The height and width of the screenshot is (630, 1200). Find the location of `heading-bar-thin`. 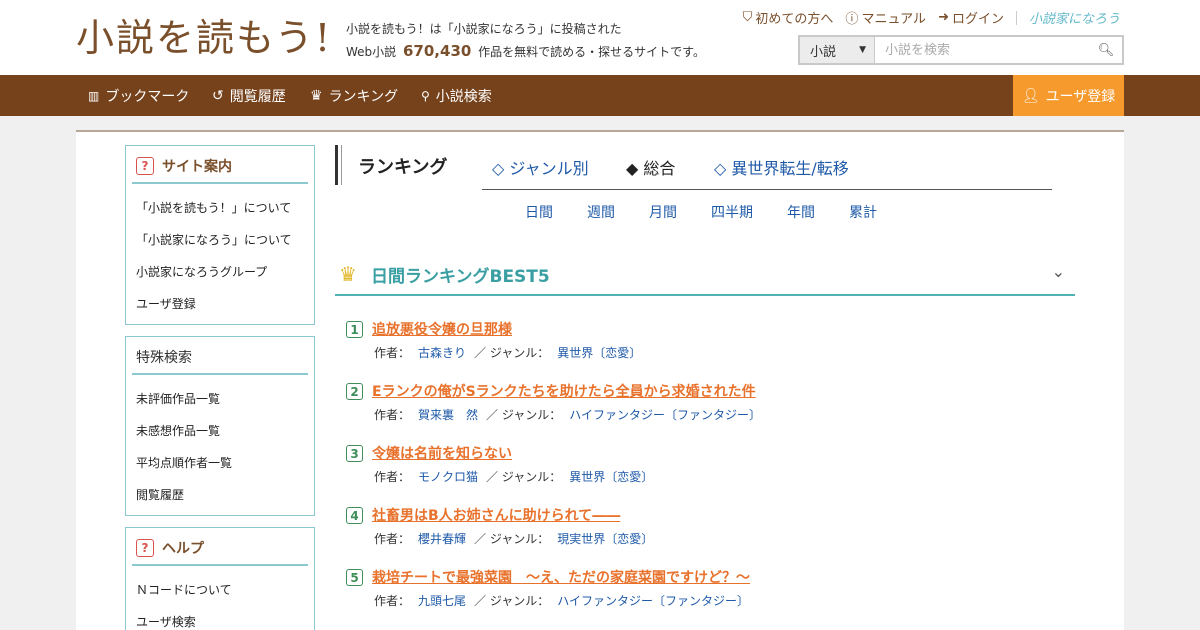

heading-bar-thin is located at coordinates (341, 165).